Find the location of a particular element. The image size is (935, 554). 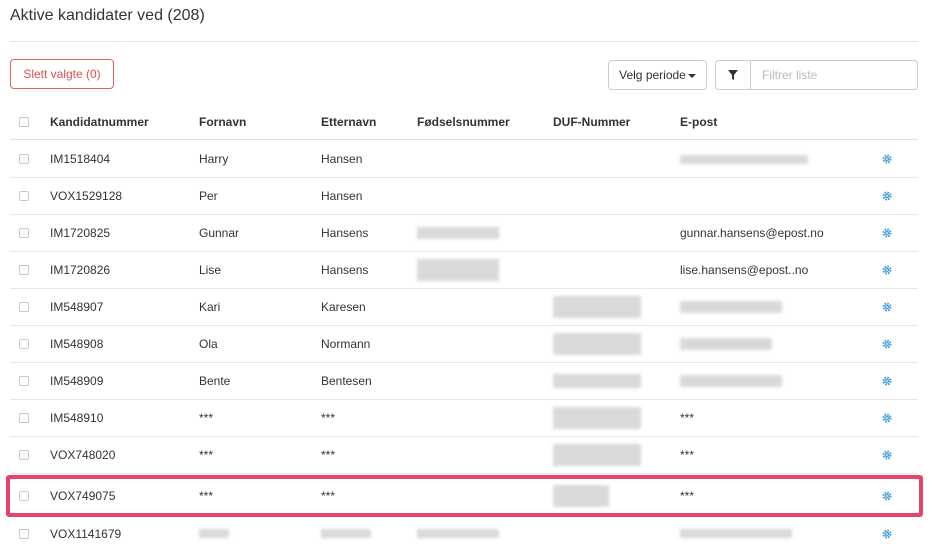

row-etternavn: Karesen is located at coordinates (343, 307).